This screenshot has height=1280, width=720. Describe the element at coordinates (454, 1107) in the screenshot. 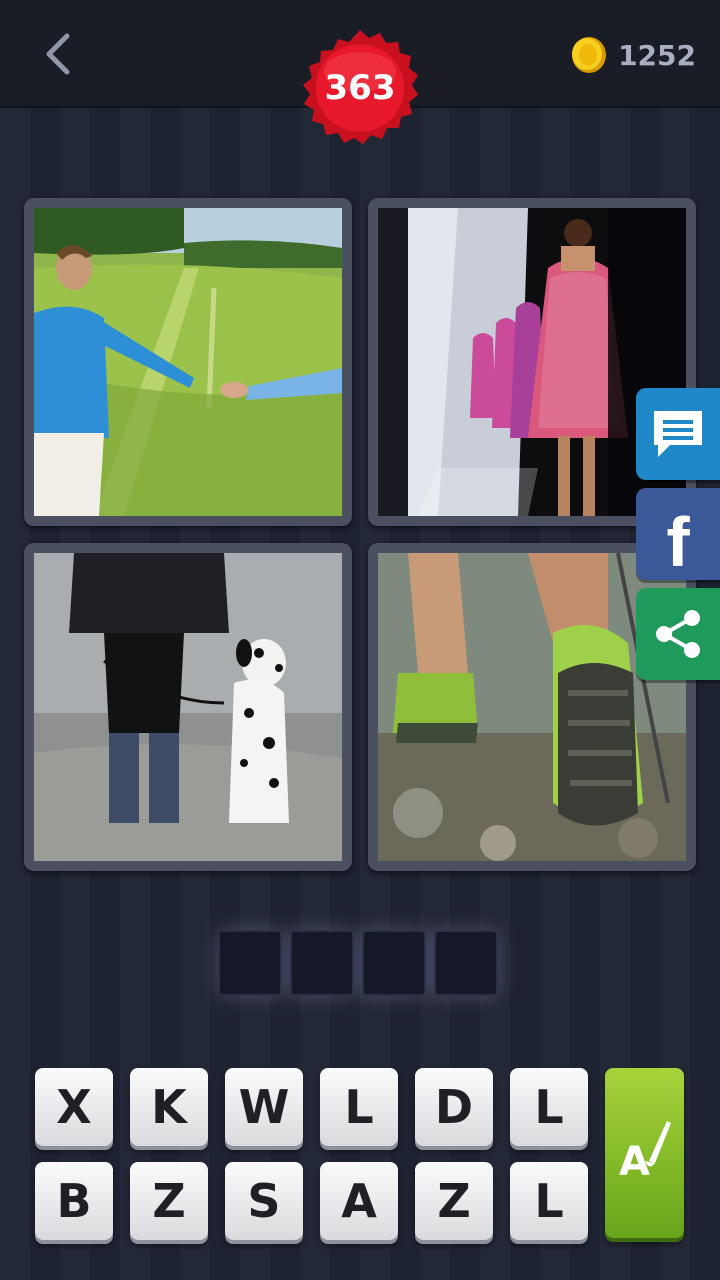

I see `letter-key: D` at that location.